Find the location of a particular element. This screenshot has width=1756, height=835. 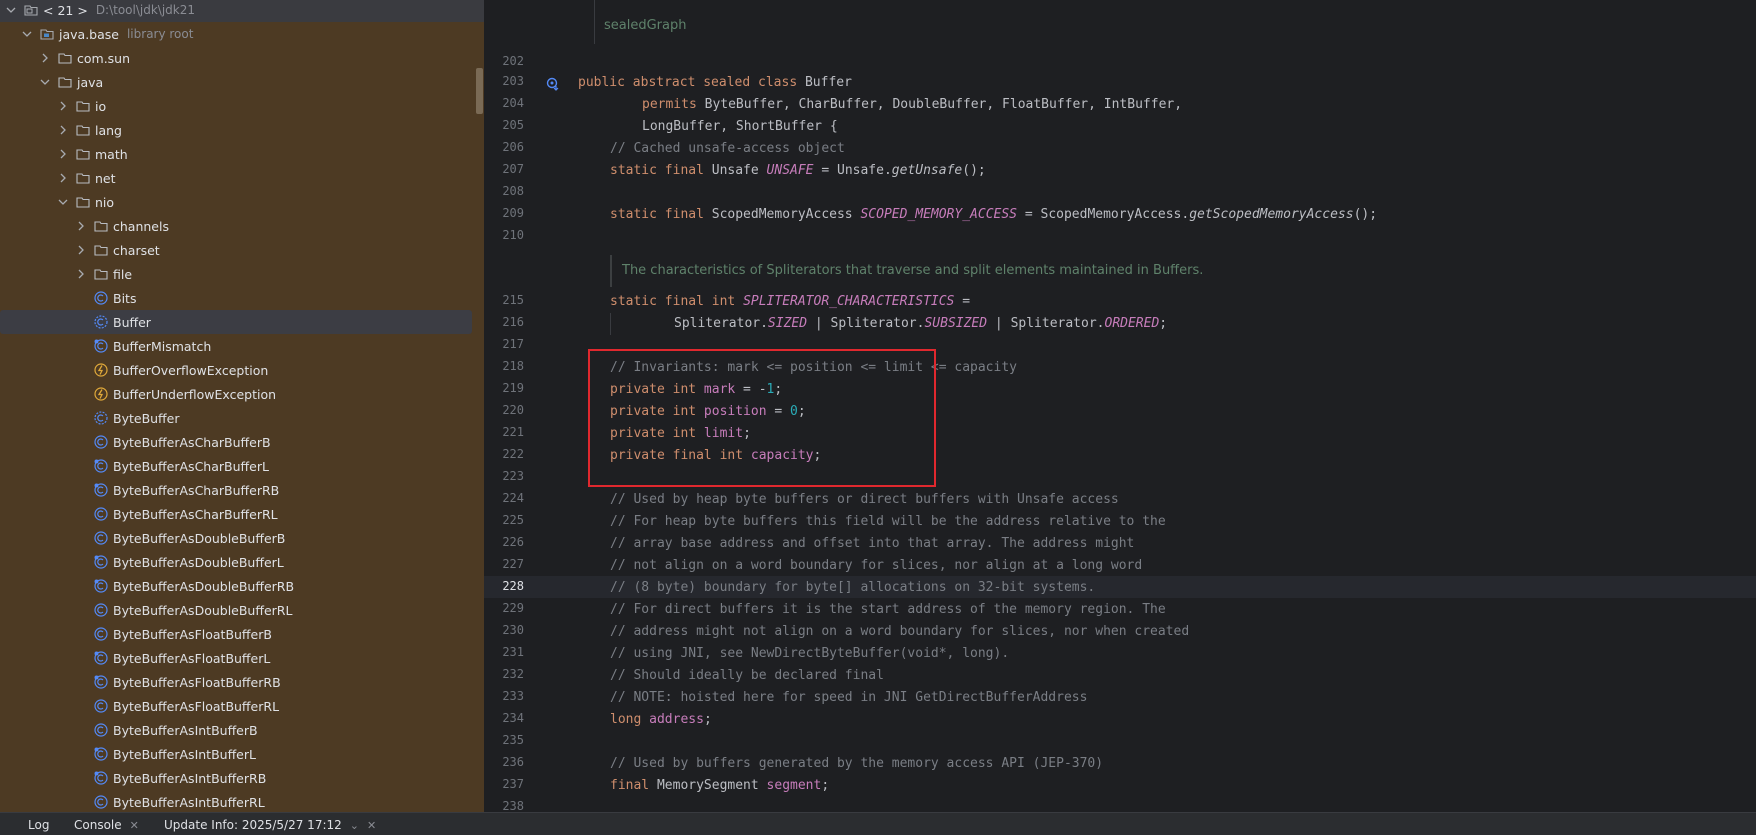

tree-item: io is located at coordinates (242, 106).